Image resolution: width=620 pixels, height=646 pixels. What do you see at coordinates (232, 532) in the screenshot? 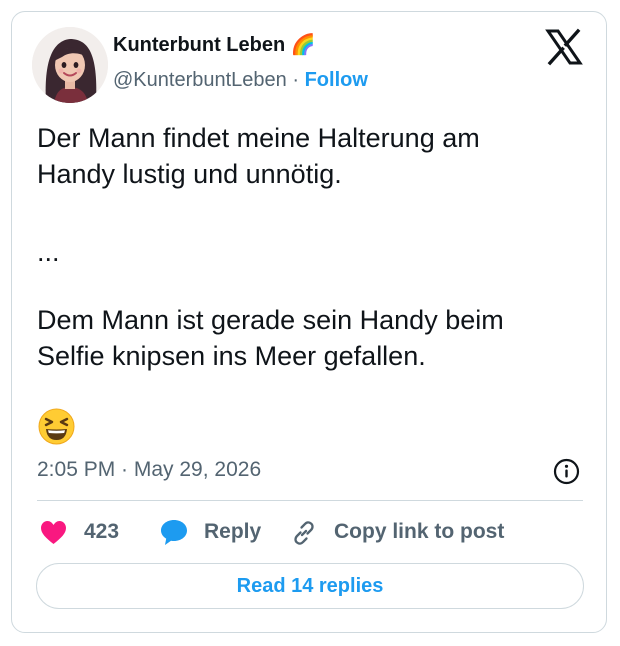
I see `reply-button: Reply` at bounding box center [232, 532].